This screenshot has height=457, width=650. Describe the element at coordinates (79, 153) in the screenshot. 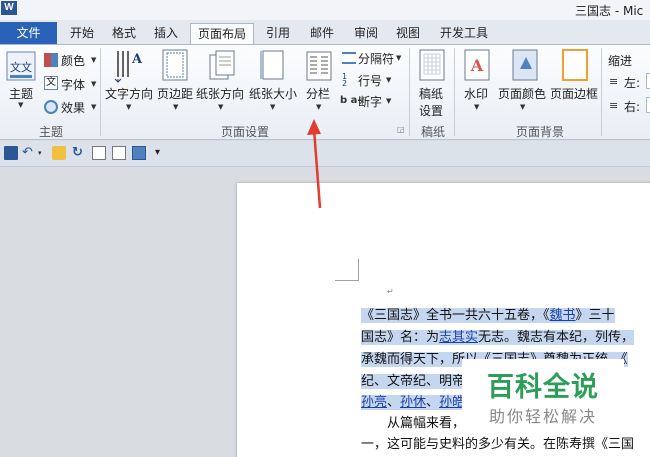

I see `redo-icon: ↻` at that location.